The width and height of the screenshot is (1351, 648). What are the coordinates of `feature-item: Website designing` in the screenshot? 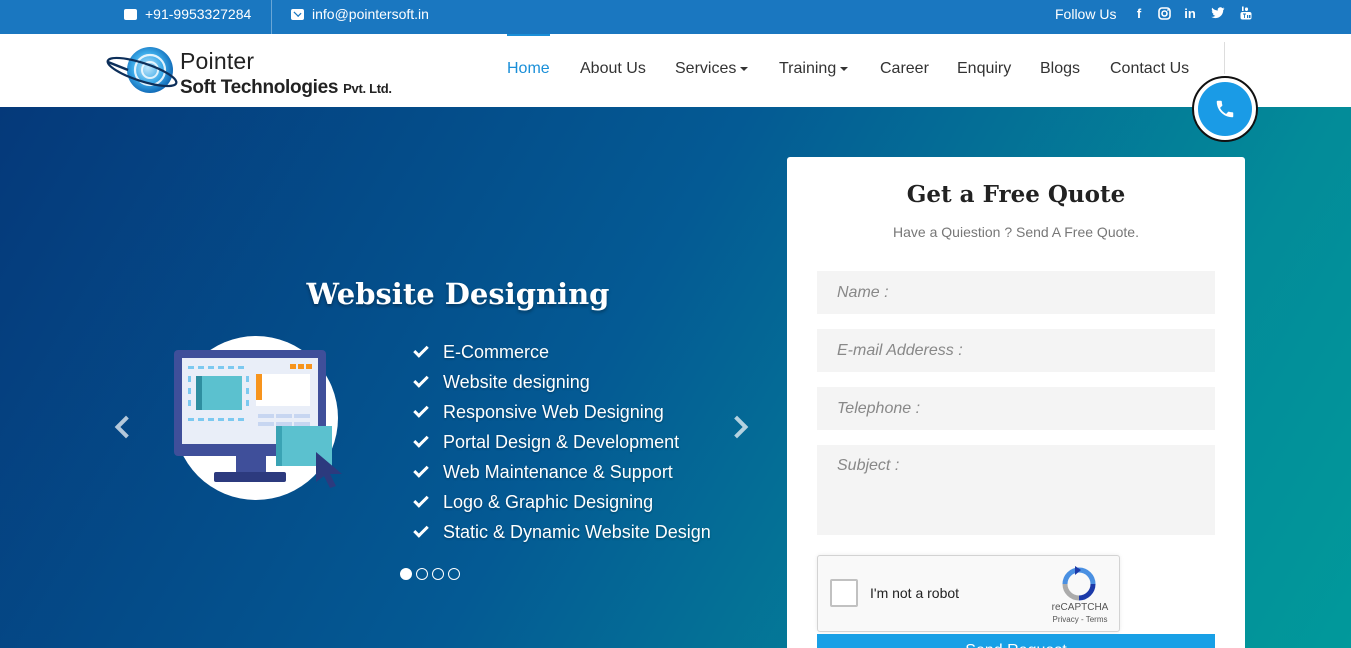 It's located at (562, 382).